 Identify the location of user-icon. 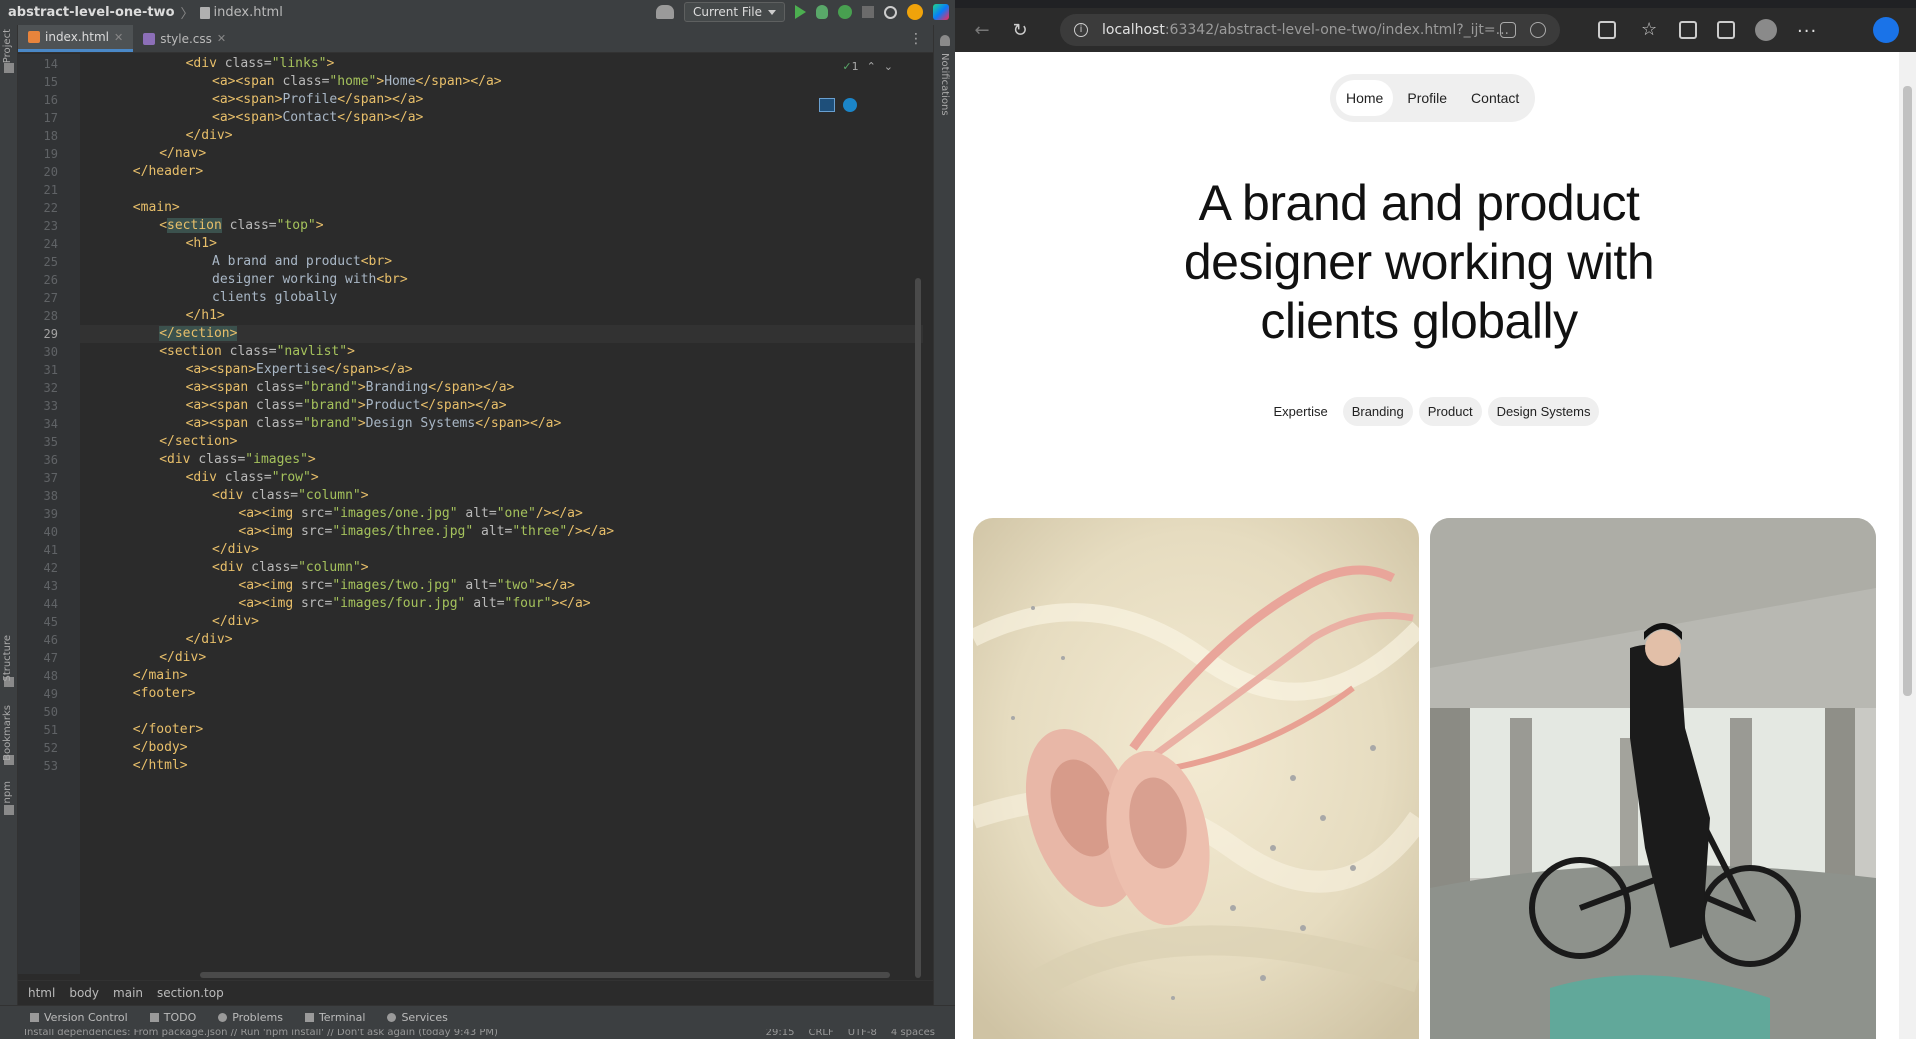
(665, 12).